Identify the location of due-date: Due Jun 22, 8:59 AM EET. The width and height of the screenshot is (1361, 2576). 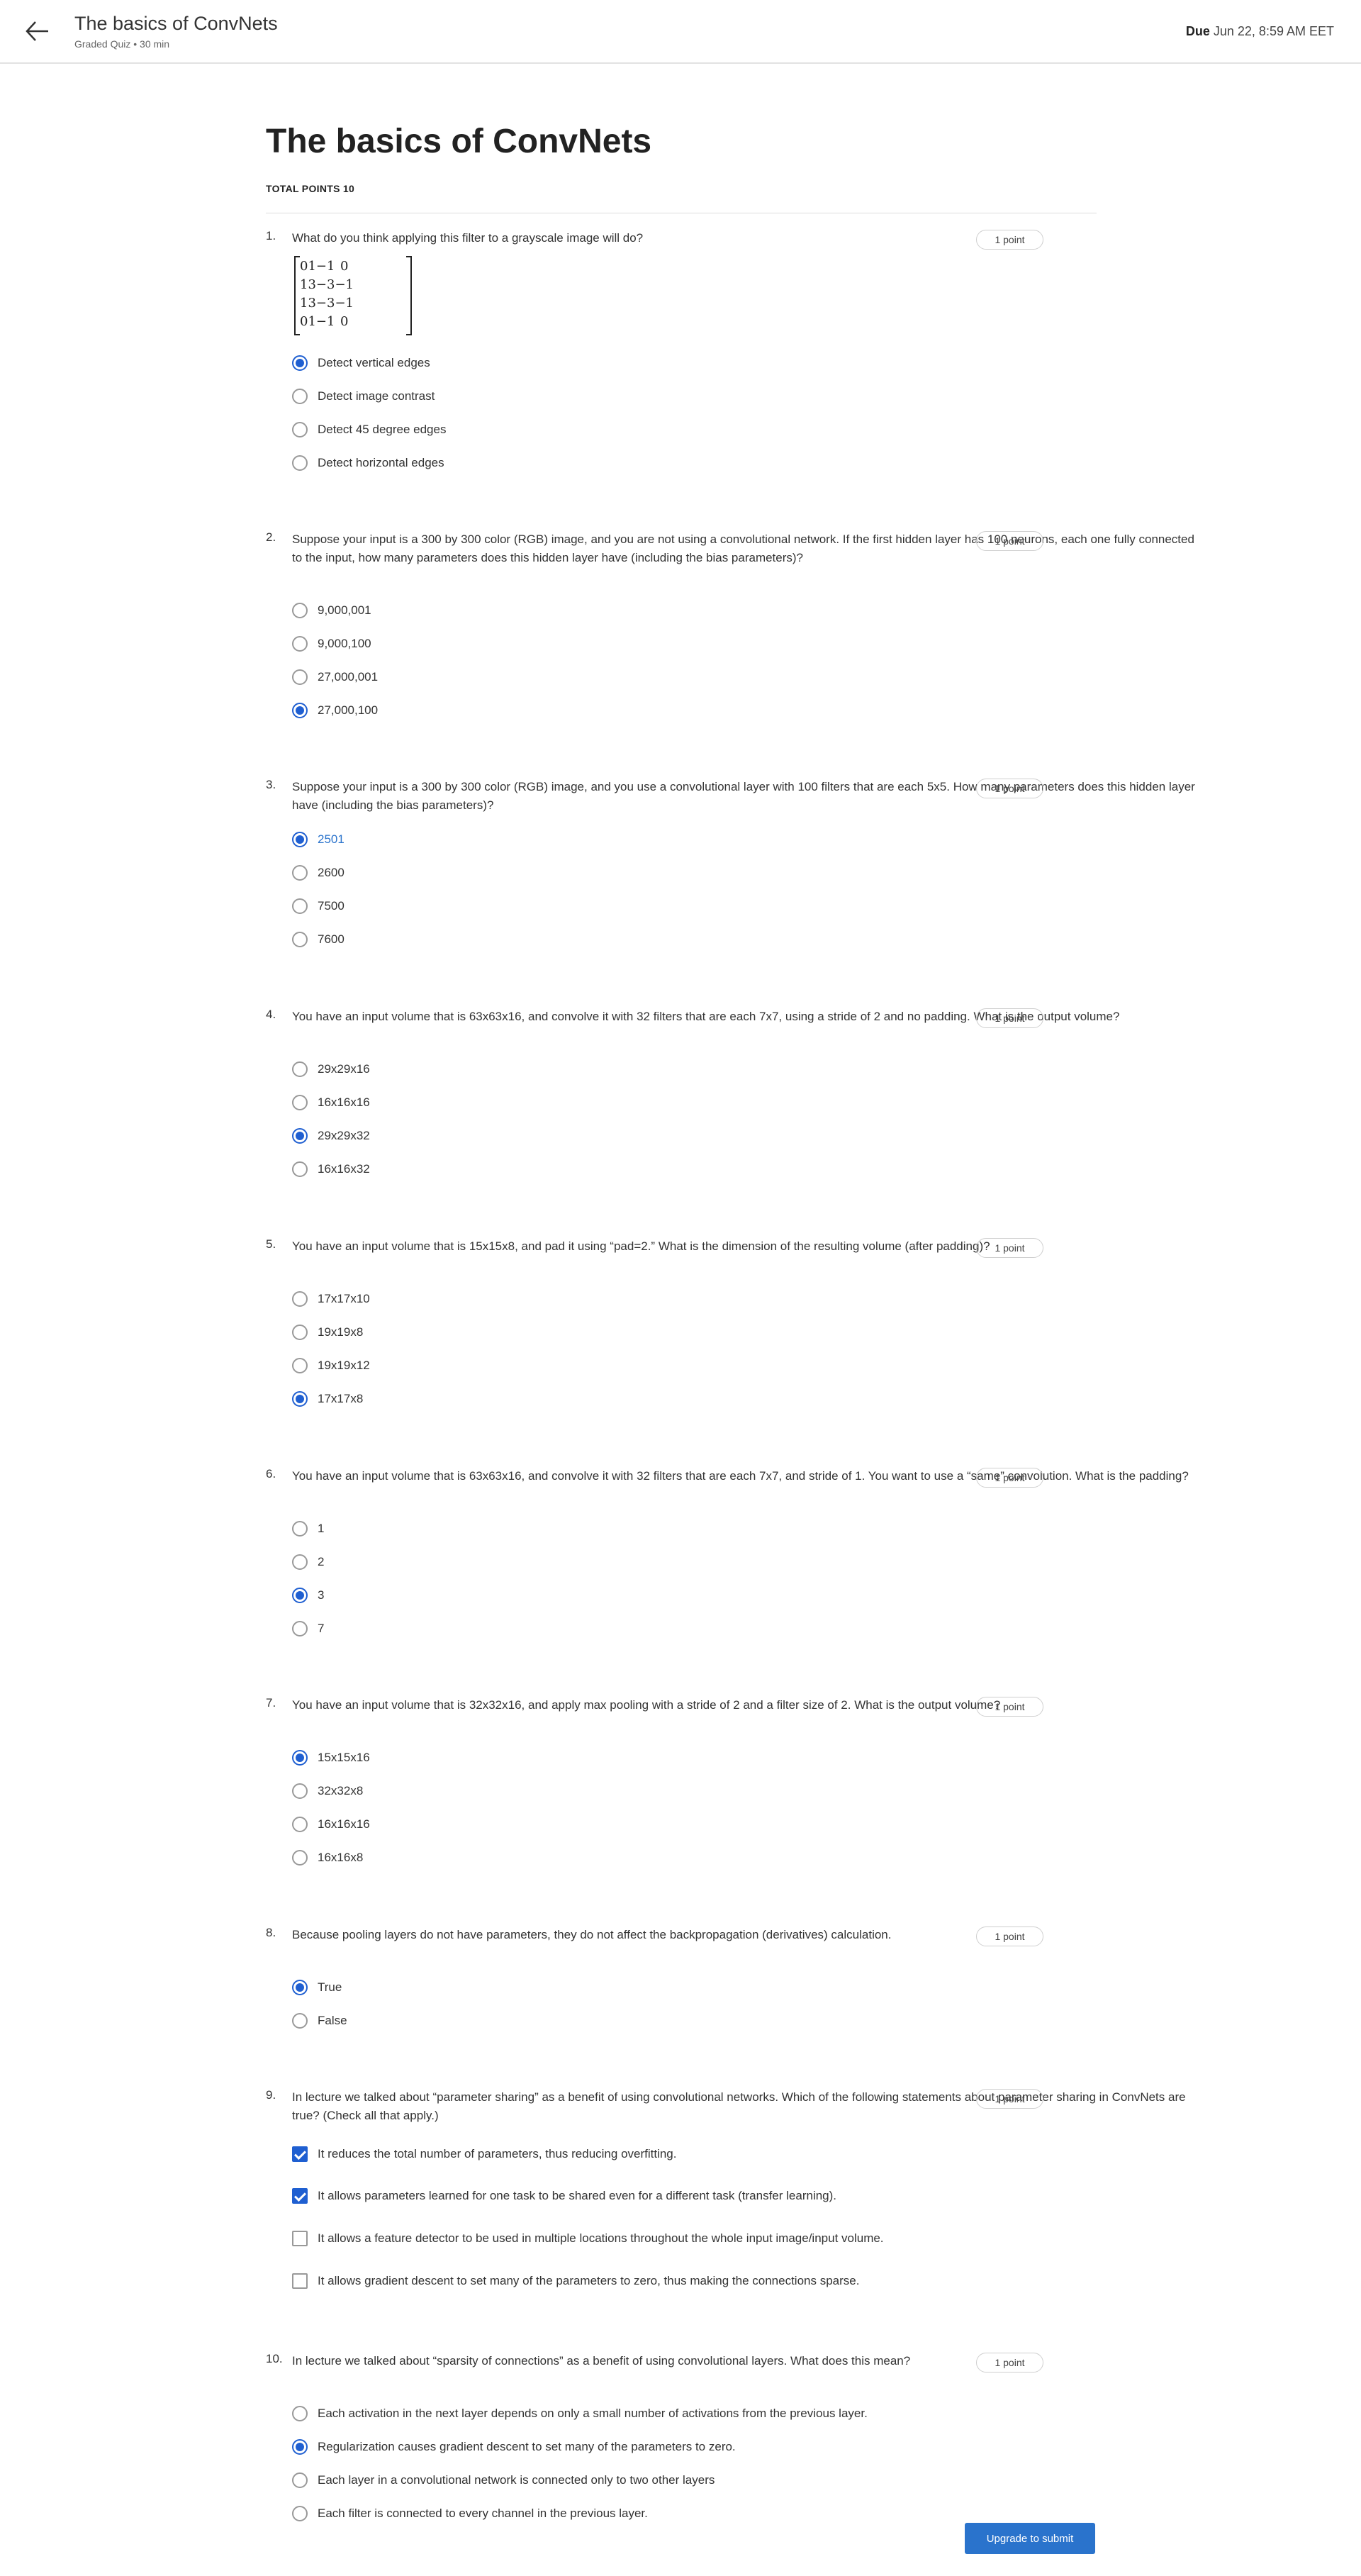
(1260, 32).